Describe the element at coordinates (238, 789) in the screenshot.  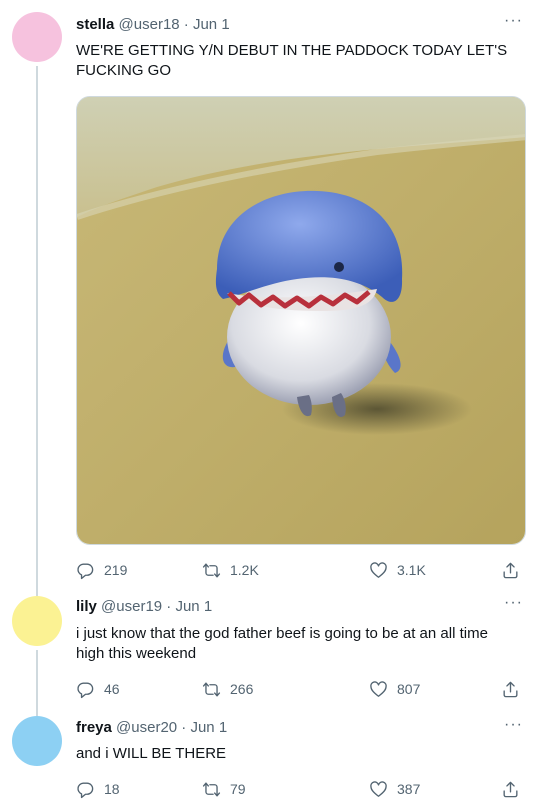
I see `retweet-count: 79` at that location.